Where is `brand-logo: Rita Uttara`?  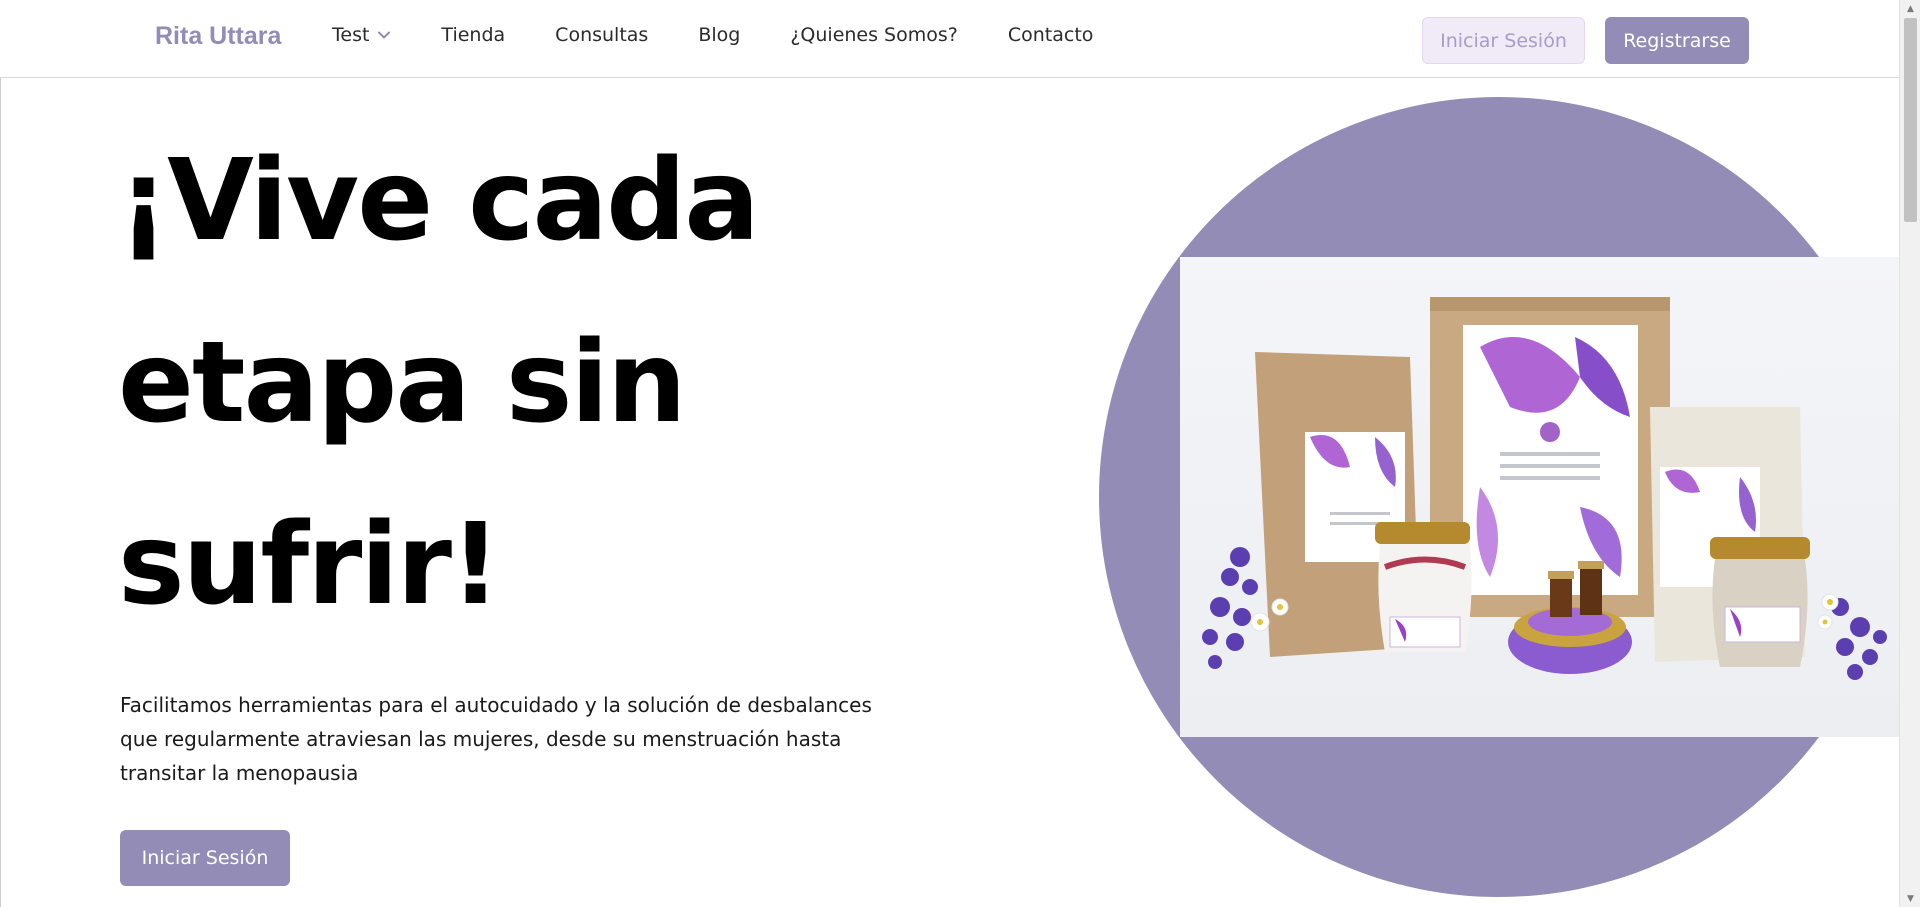
brand-logo: Rita Uttara is located at coordinates (218, 36).